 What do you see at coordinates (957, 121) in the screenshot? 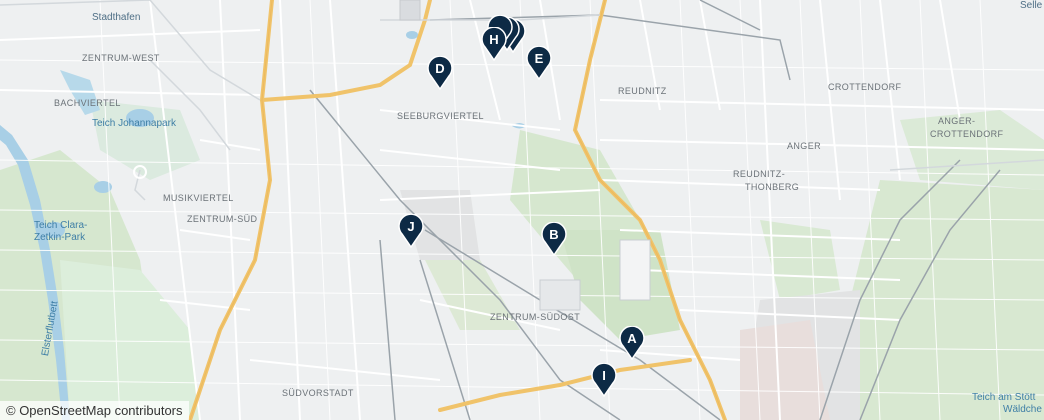
I see `label-anger-crottendorf-line1: ANGER-` at bounding box center [957, 121].